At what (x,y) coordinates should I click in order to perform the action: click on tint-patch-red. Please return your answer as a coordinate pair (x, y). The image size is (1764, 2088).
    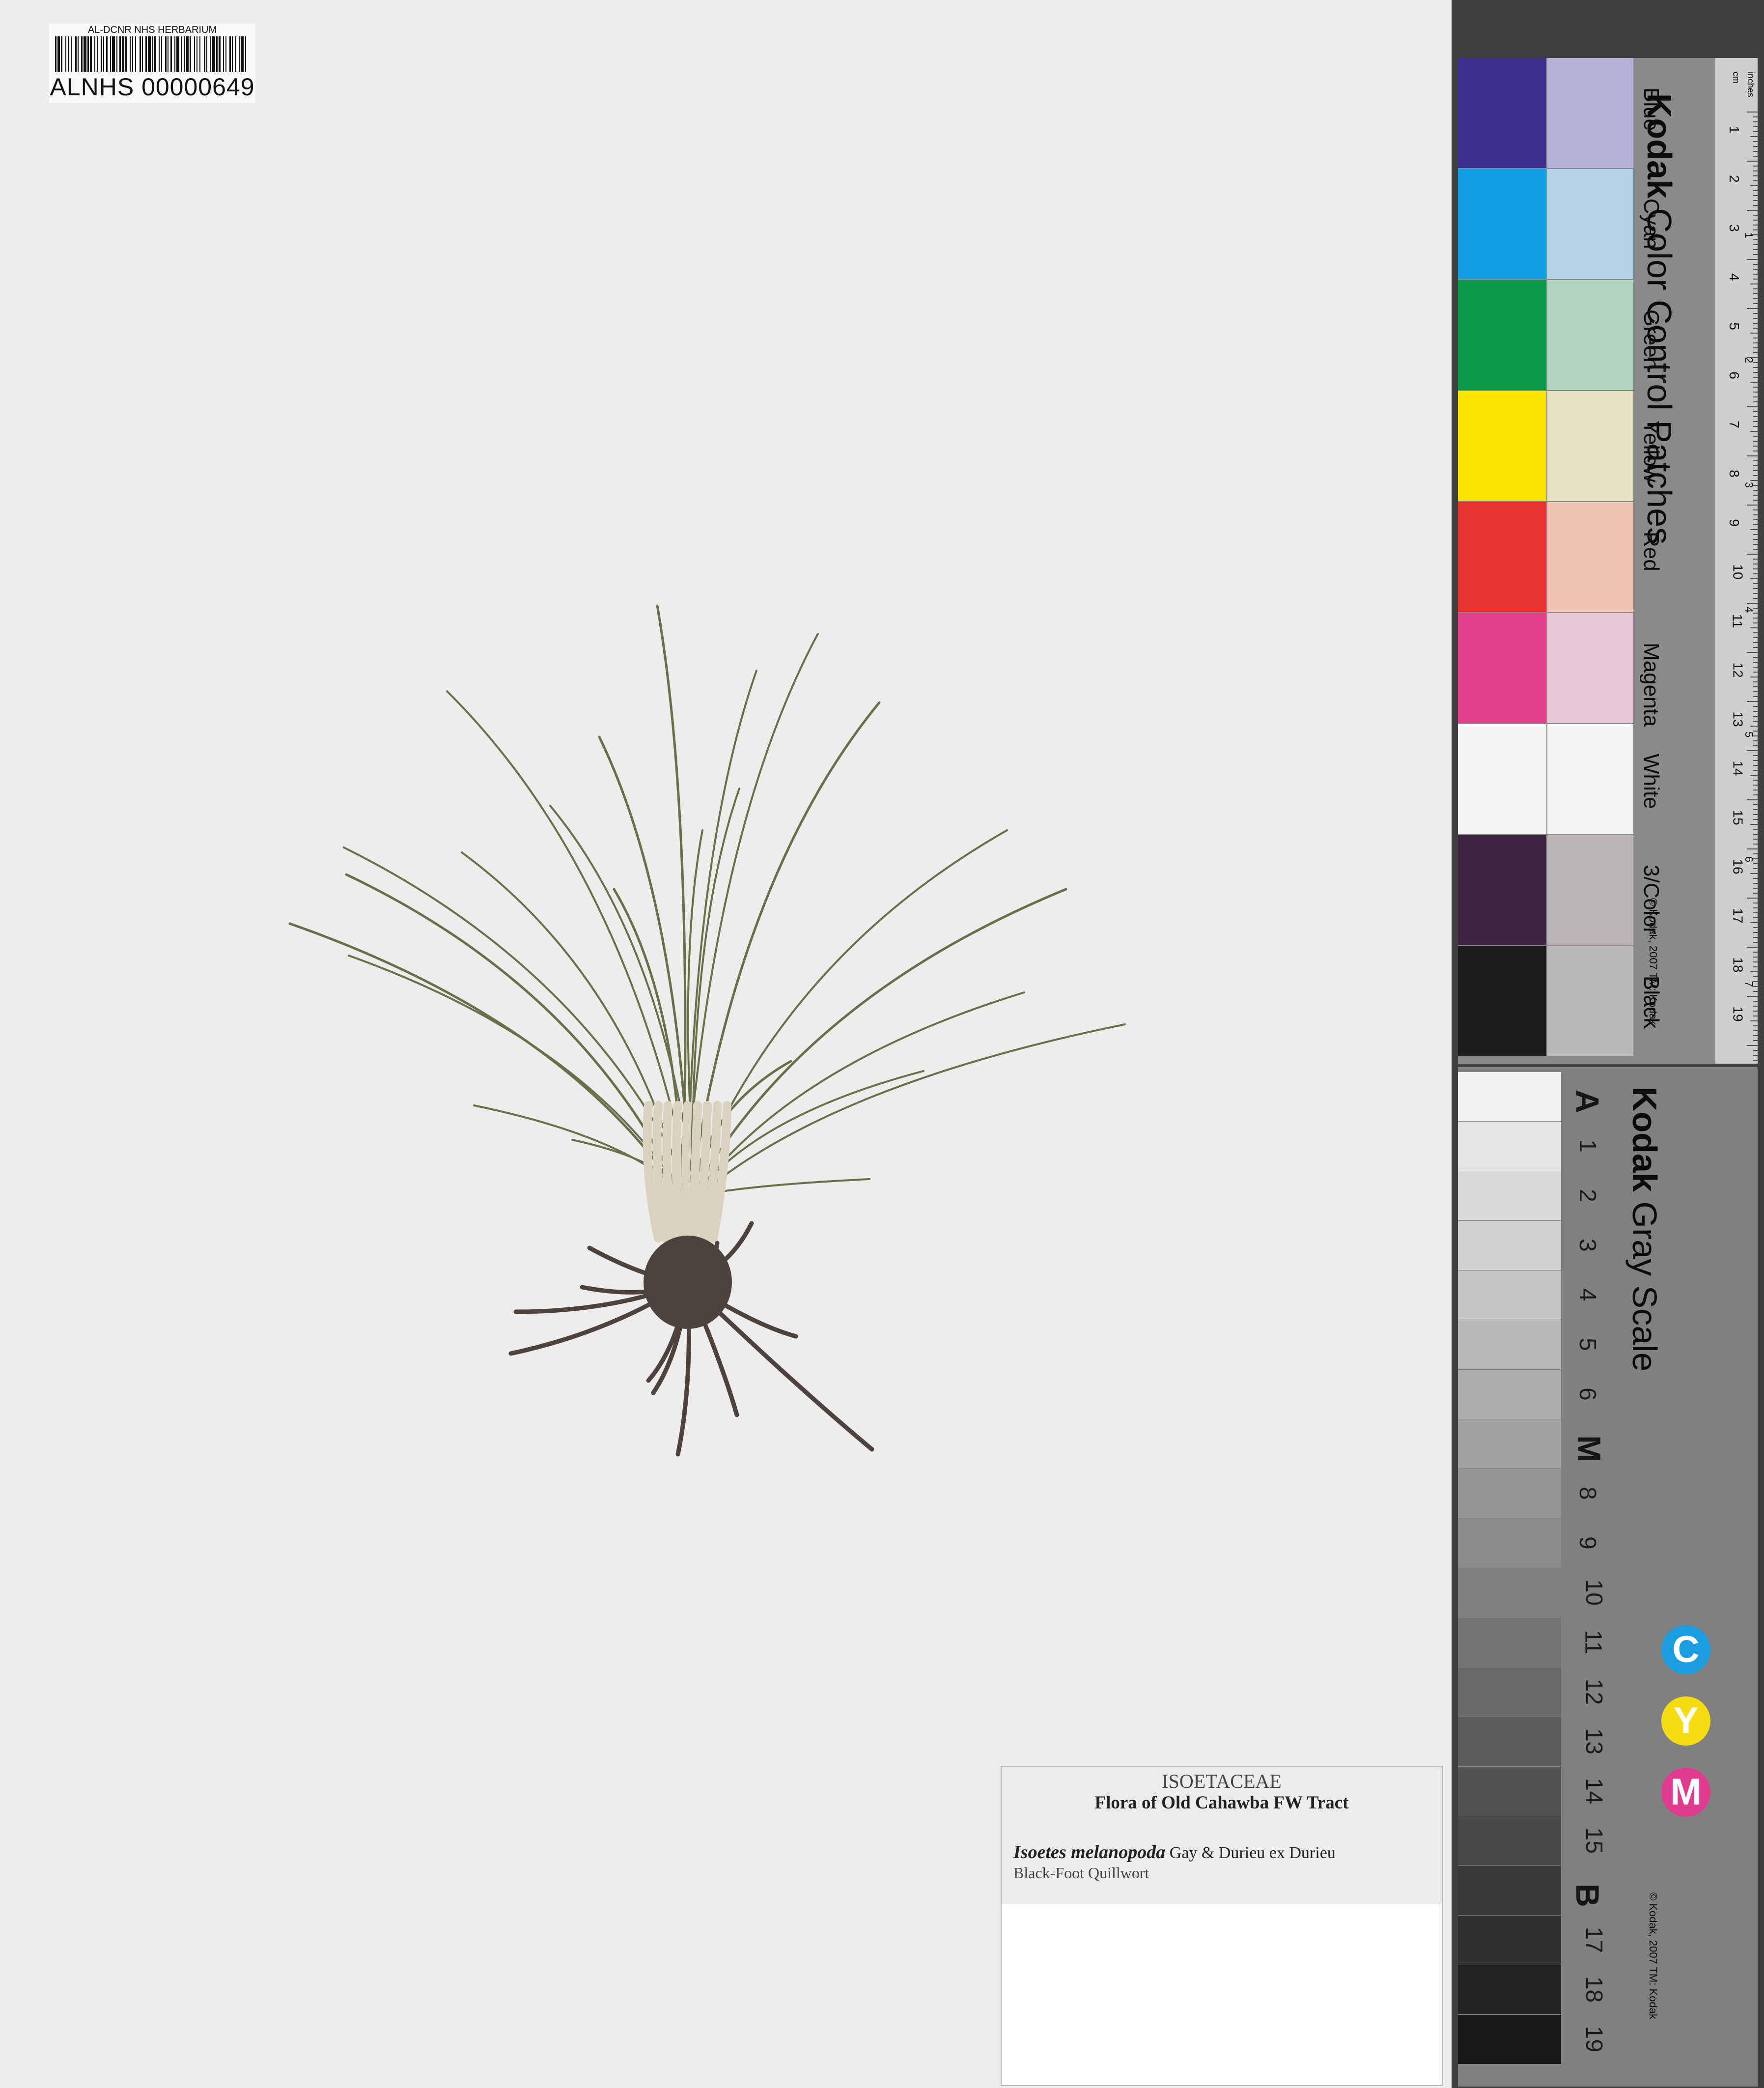
    Looking at the image, I should click on (1590, 557).